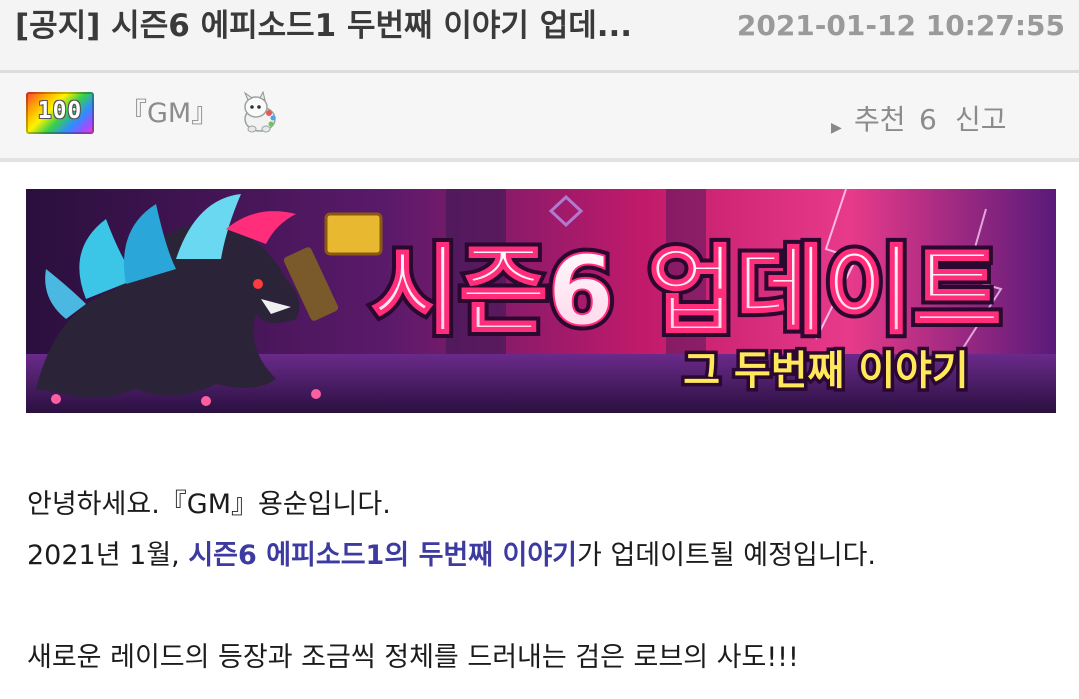 The image size is (1079, 699). What do you see at coordinates (836, 128) in the screenshot?
I see `recommend-arrow-icon: ▶` at bounding box center [836, 128].